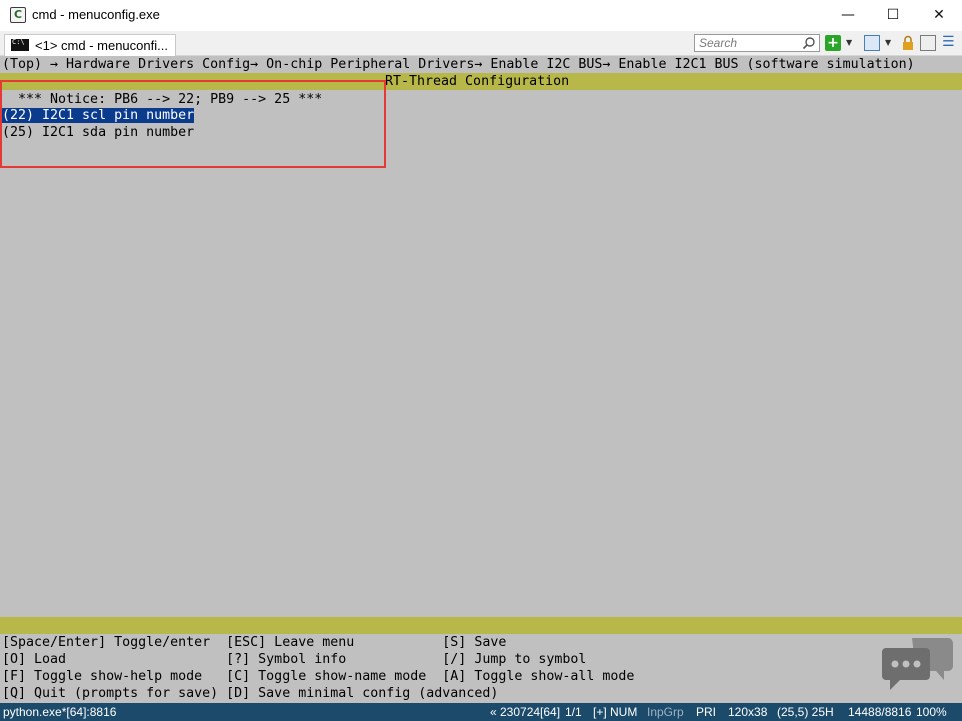 This screenshot has width=962, height=721. Describe the element at coordinates (939, 15) in the screenshot. I see `close-button: ✕` at that location.